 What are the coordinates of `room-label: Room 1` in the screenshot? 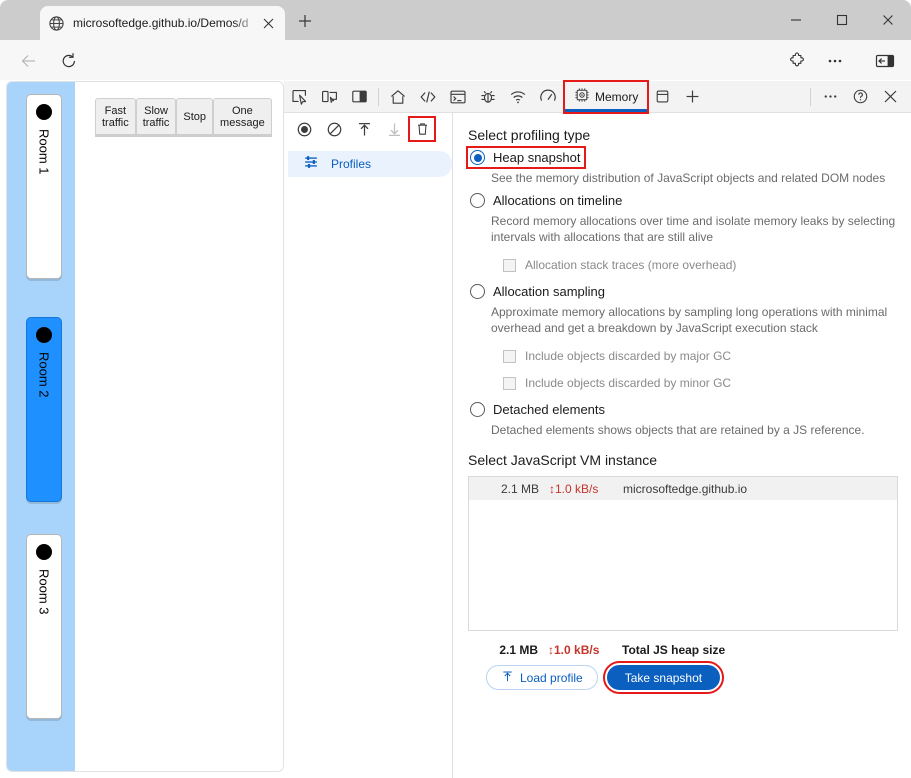 It's located at (44, 152).